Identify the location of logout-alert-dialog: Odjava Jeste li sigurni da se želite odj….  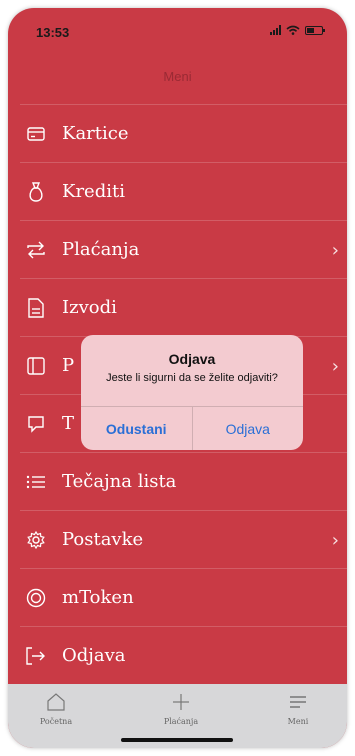
(192, 392).